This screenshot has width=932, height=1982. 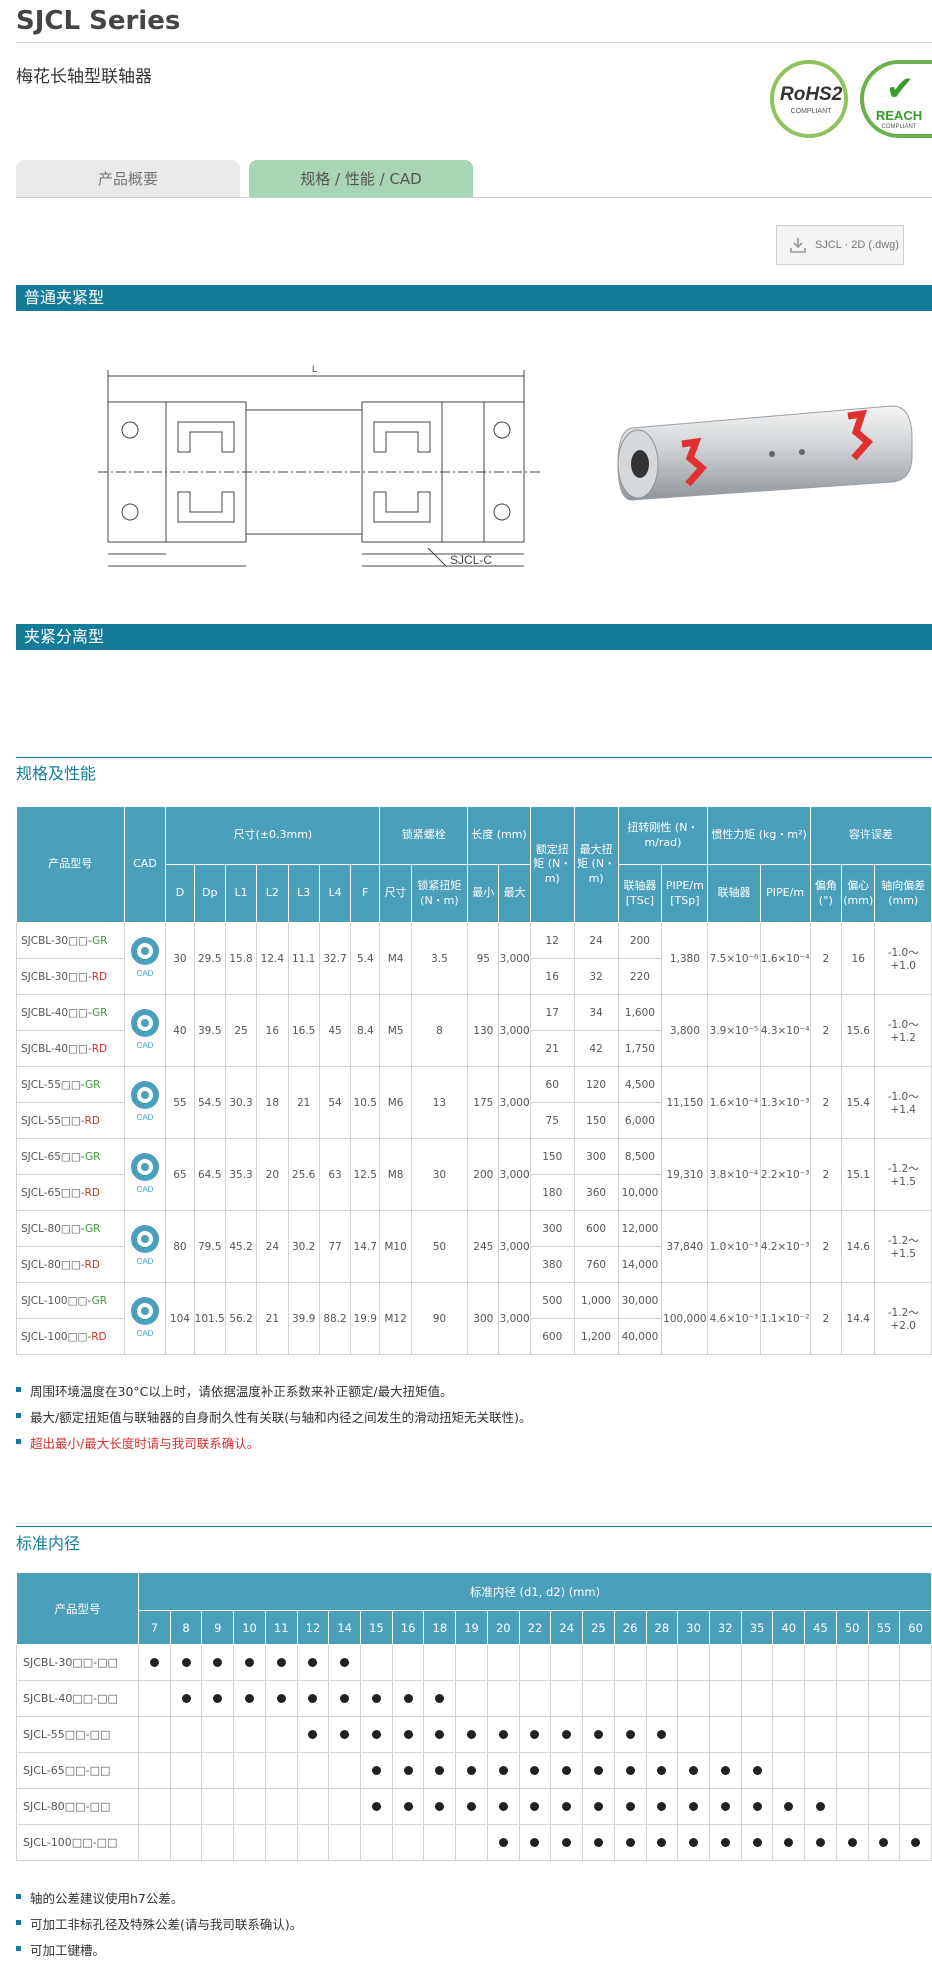 I want to click on model-cell: SJCL-80□□-GR, so click(x=70, y=1228).